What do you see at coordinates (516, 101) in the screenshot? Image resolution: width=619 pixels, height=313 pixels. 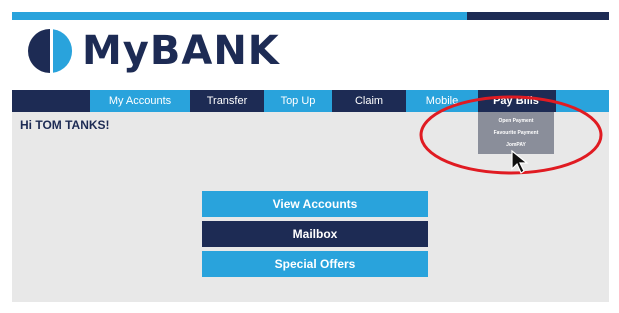 I see `nav-item-pay-bills: Pay Bills` at bounding box center [516, 101].